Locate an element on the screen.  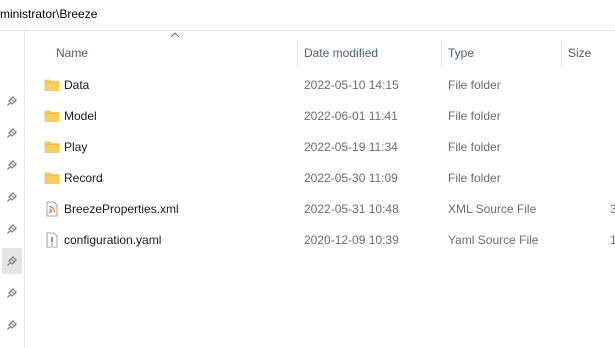
column-header-name: Name is located at coordinates (72, 53).